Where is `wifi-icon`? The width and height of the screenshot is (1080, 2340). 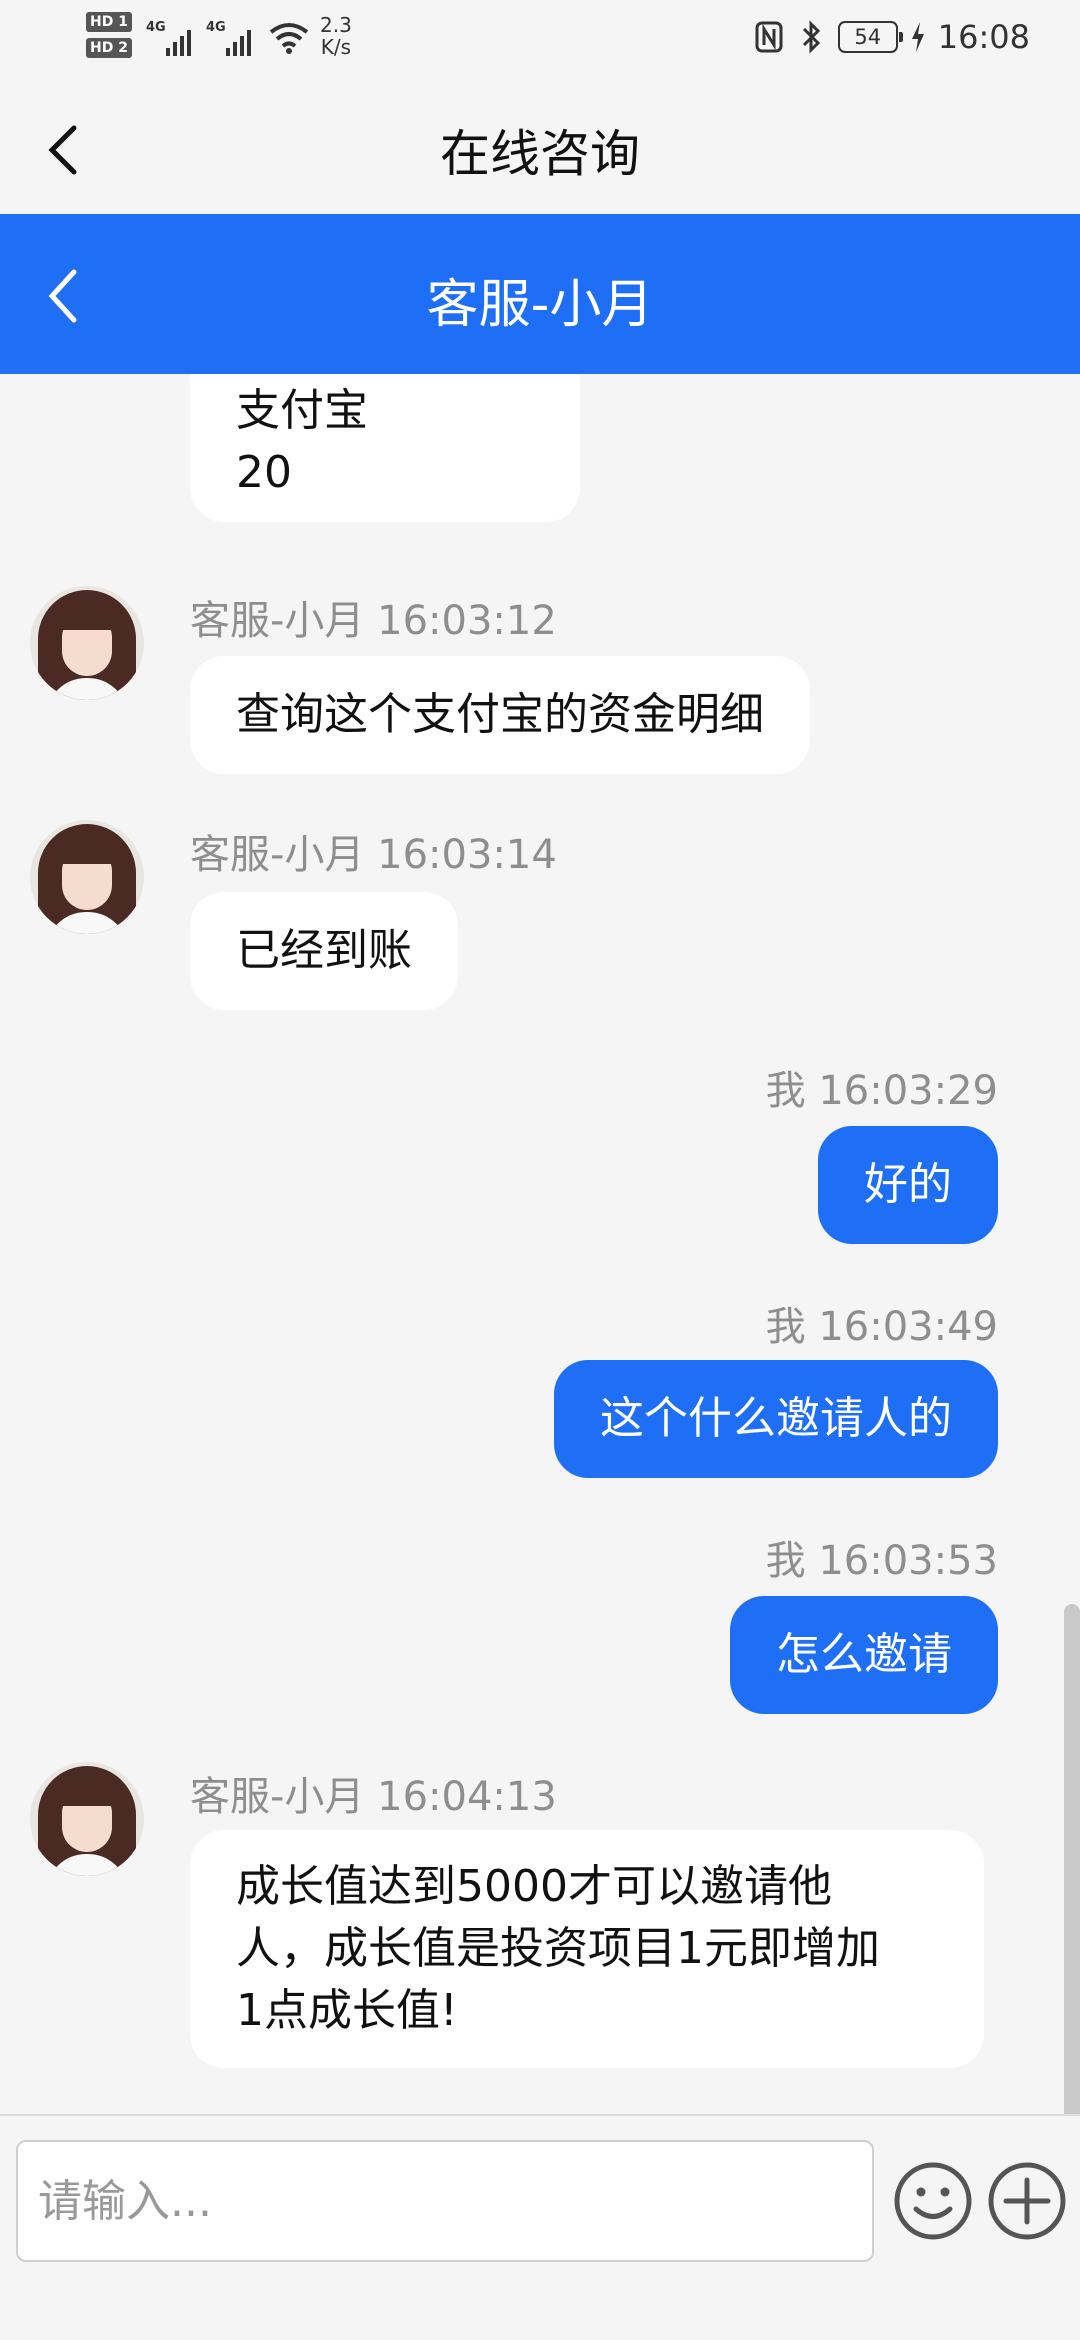
wifi-icon is located at coordinates (289, 38).